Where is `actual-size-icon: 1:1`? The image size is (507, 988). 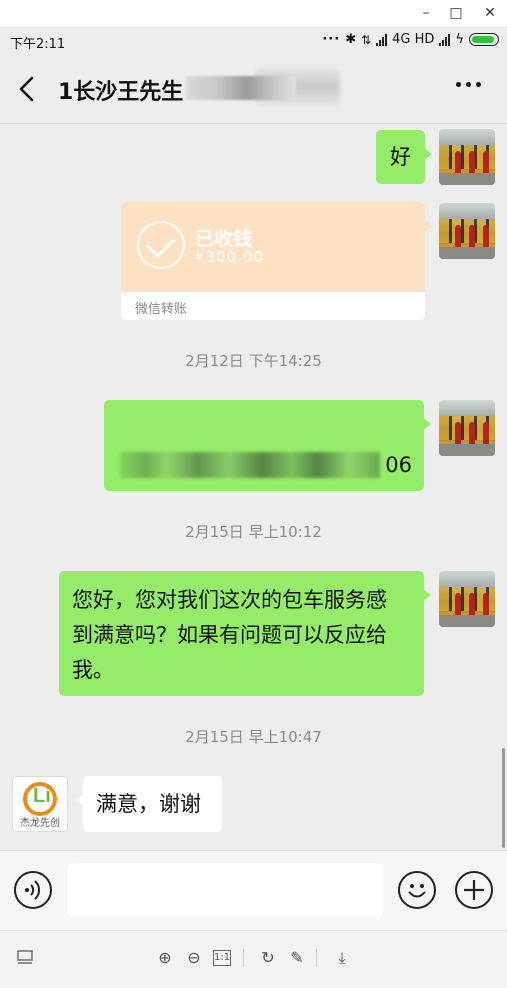
actual-size-icon: 1:1 is located at coordinates (222, 958).